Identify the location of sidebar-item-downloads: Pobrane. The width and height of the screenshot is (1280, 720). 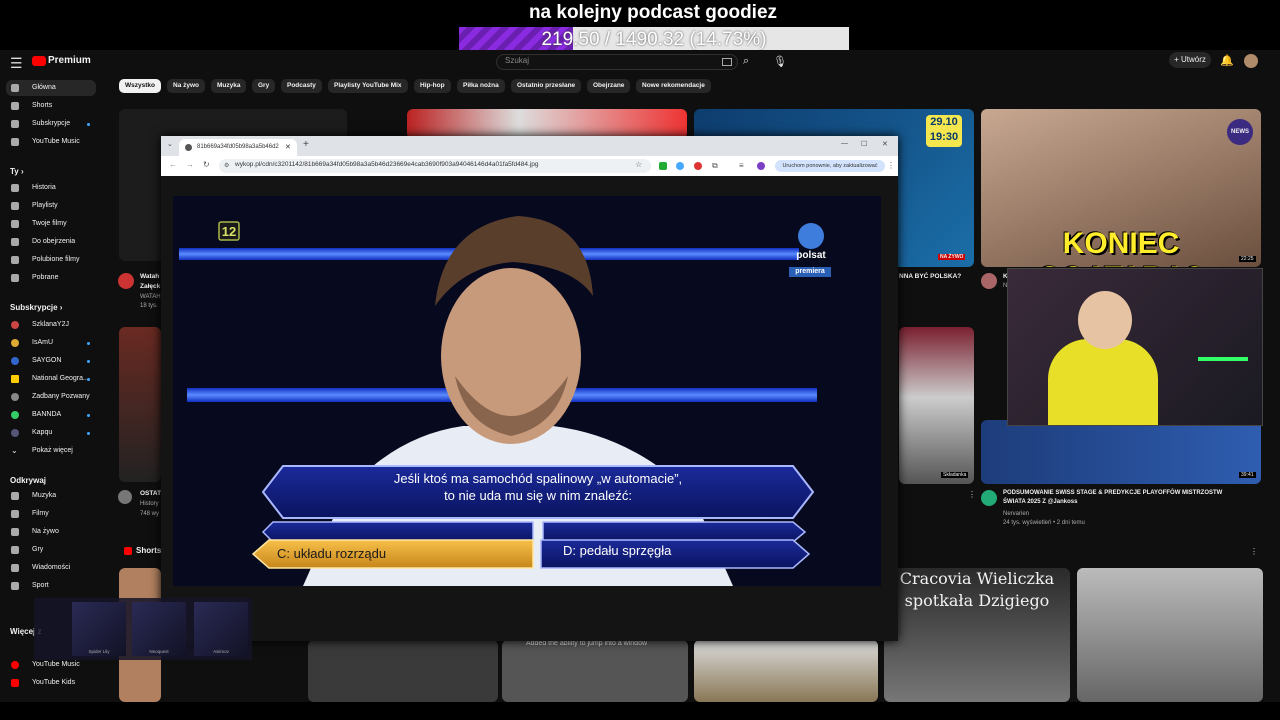
(51, 278).